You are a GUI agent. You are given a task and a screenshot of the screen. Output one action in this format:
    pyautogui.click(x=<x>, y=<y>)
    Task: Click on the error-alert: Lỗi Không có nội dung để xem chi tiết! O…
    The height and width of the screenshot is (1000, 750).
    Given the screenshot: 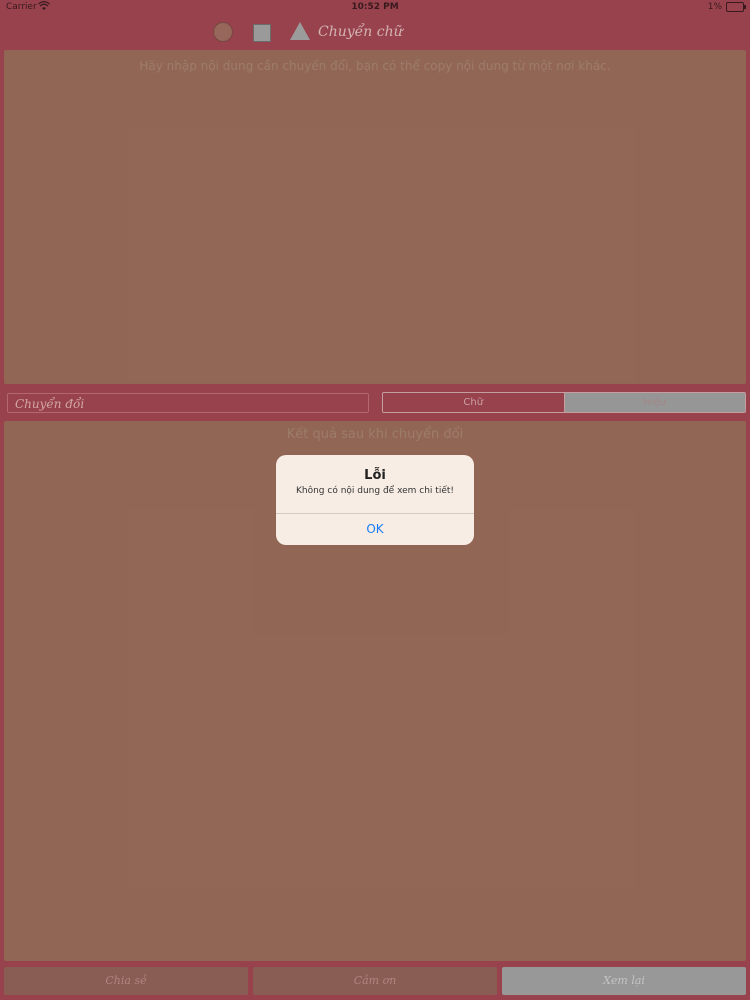 What is the action you would take?
    pyautogui.click(x=375, y=500)
    